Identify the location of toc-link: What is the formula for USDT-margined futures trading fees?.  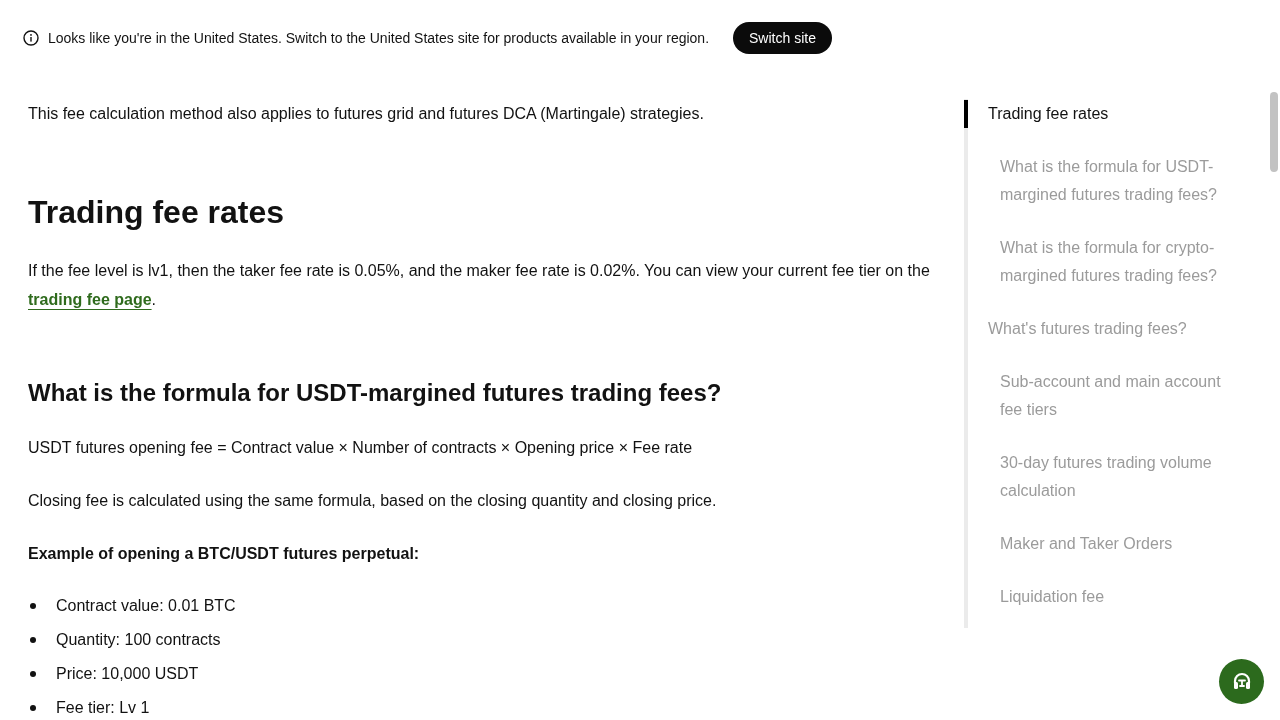
(1098, 181).